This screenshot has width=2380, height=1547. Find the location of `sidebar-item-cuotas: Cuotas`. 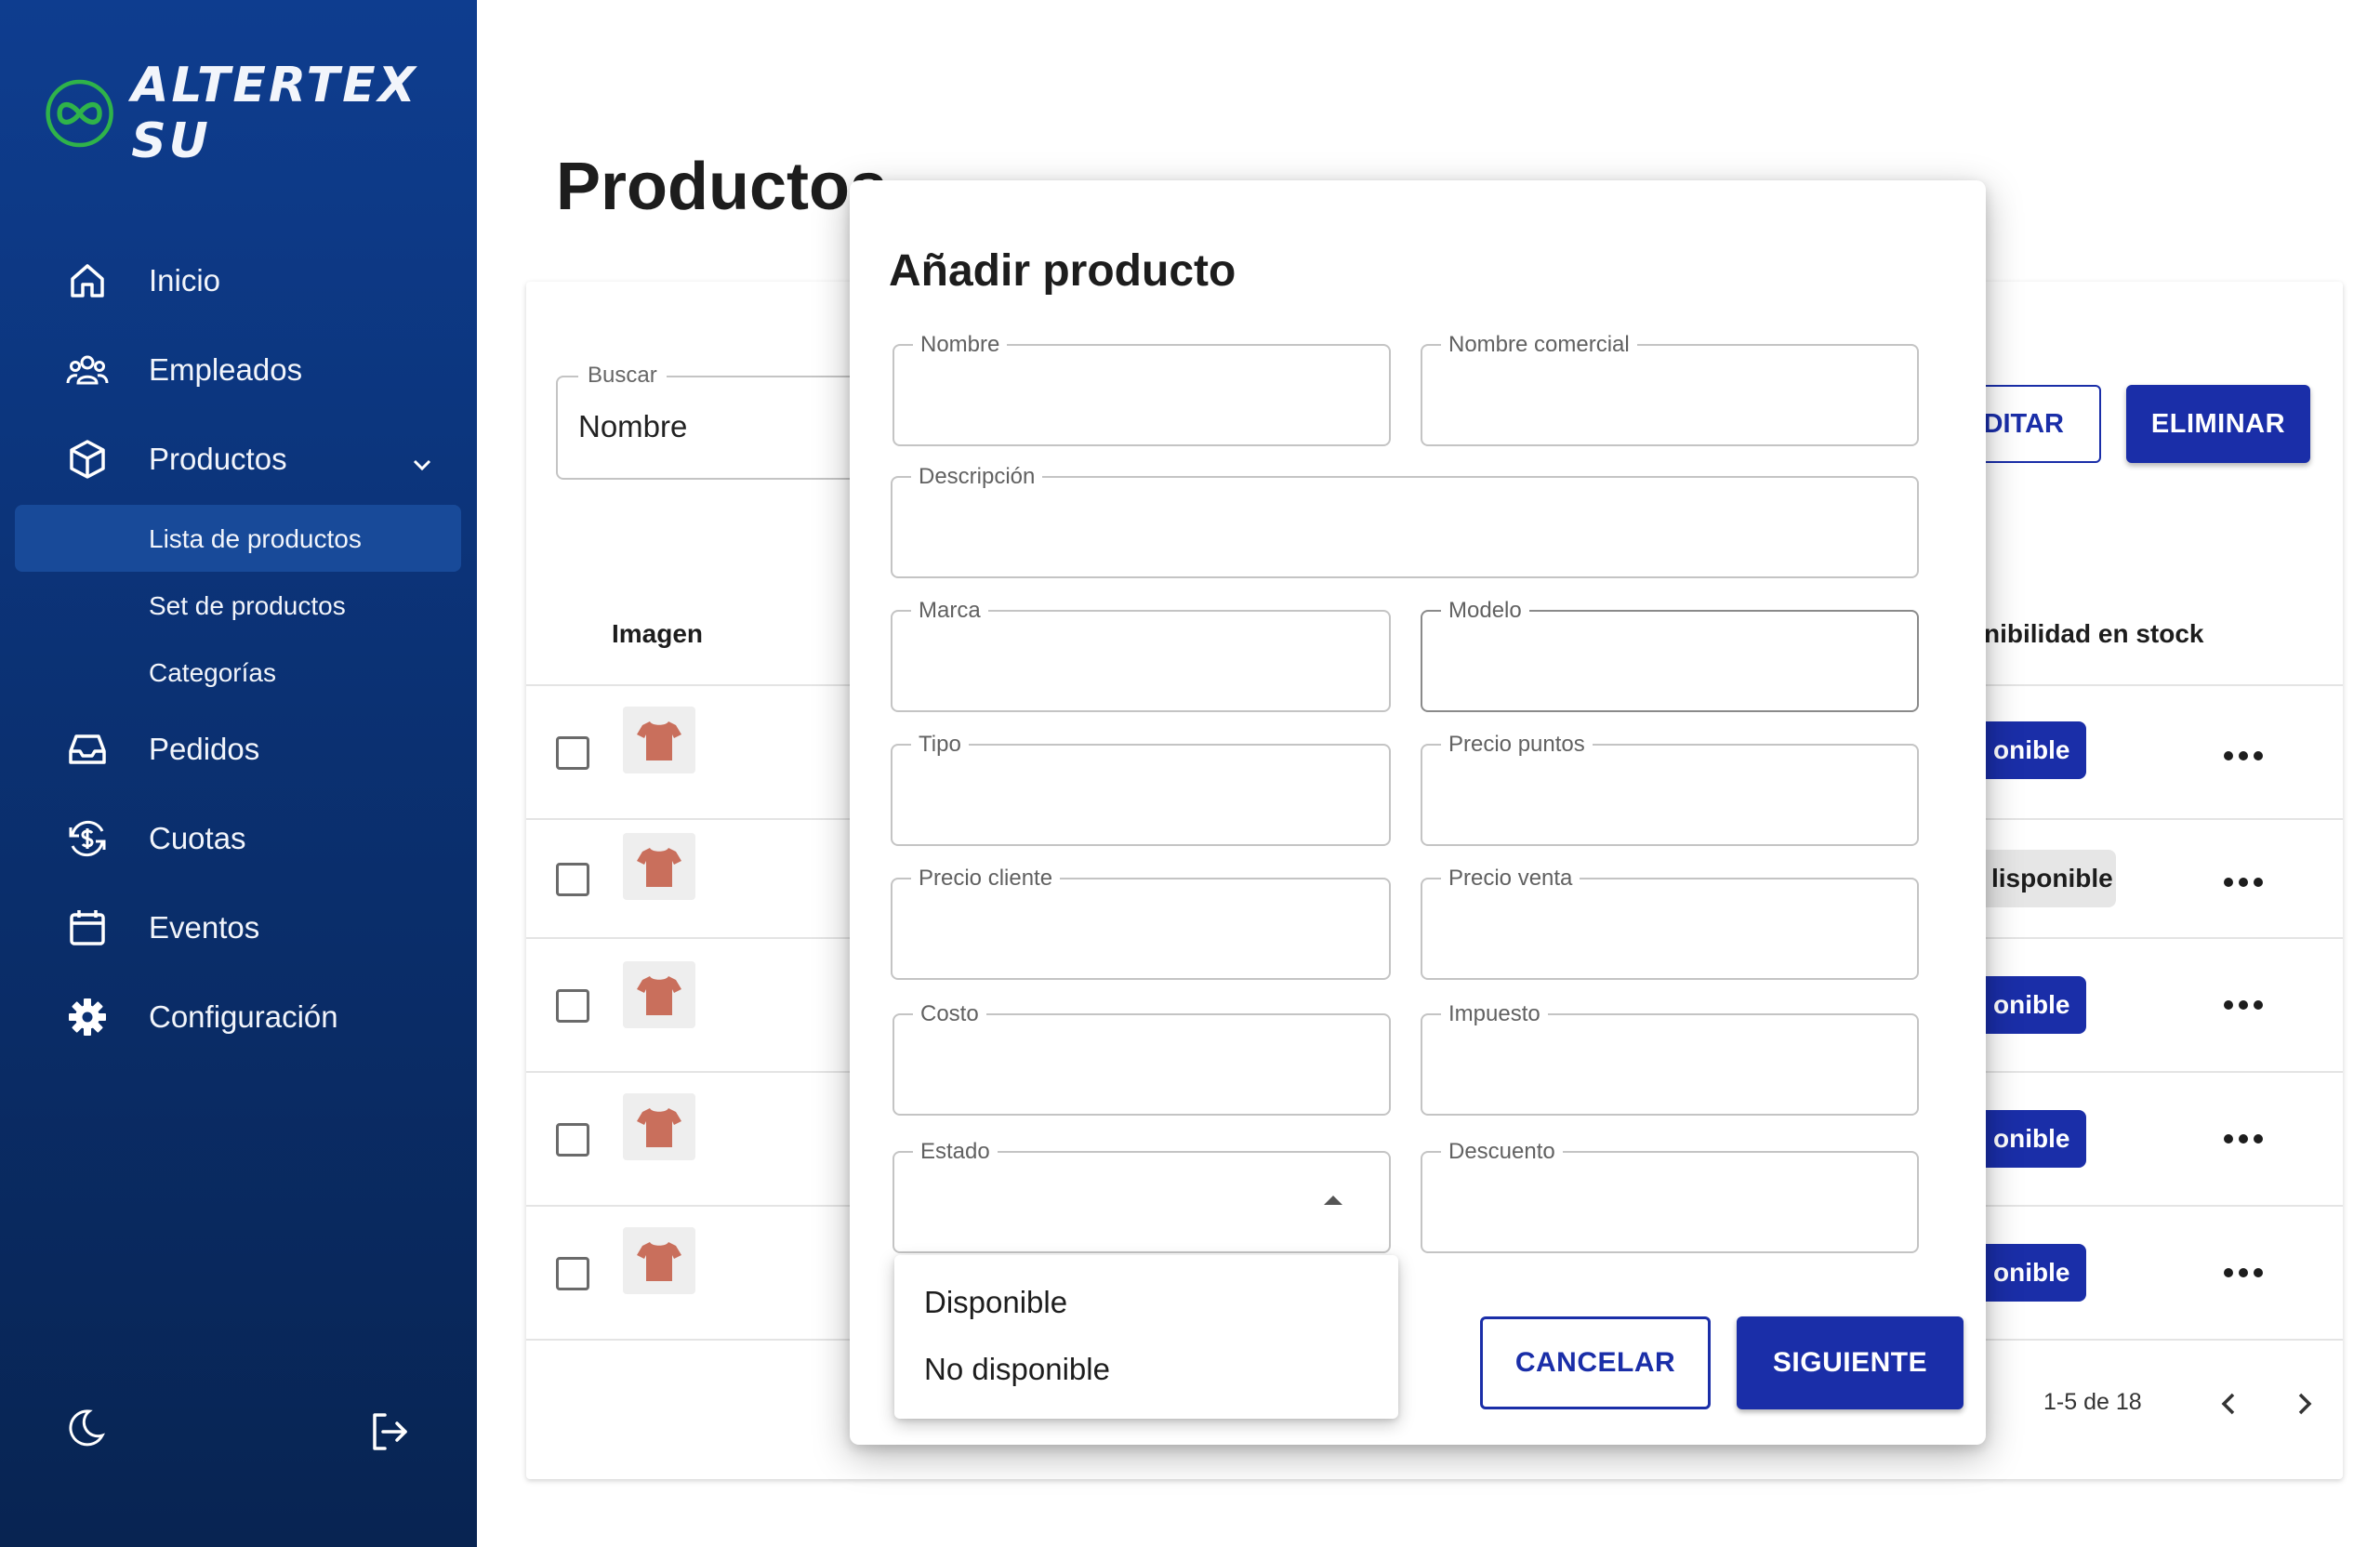

sidebar-item-cuotas: Cuotas is located at coordinates (155, 838).